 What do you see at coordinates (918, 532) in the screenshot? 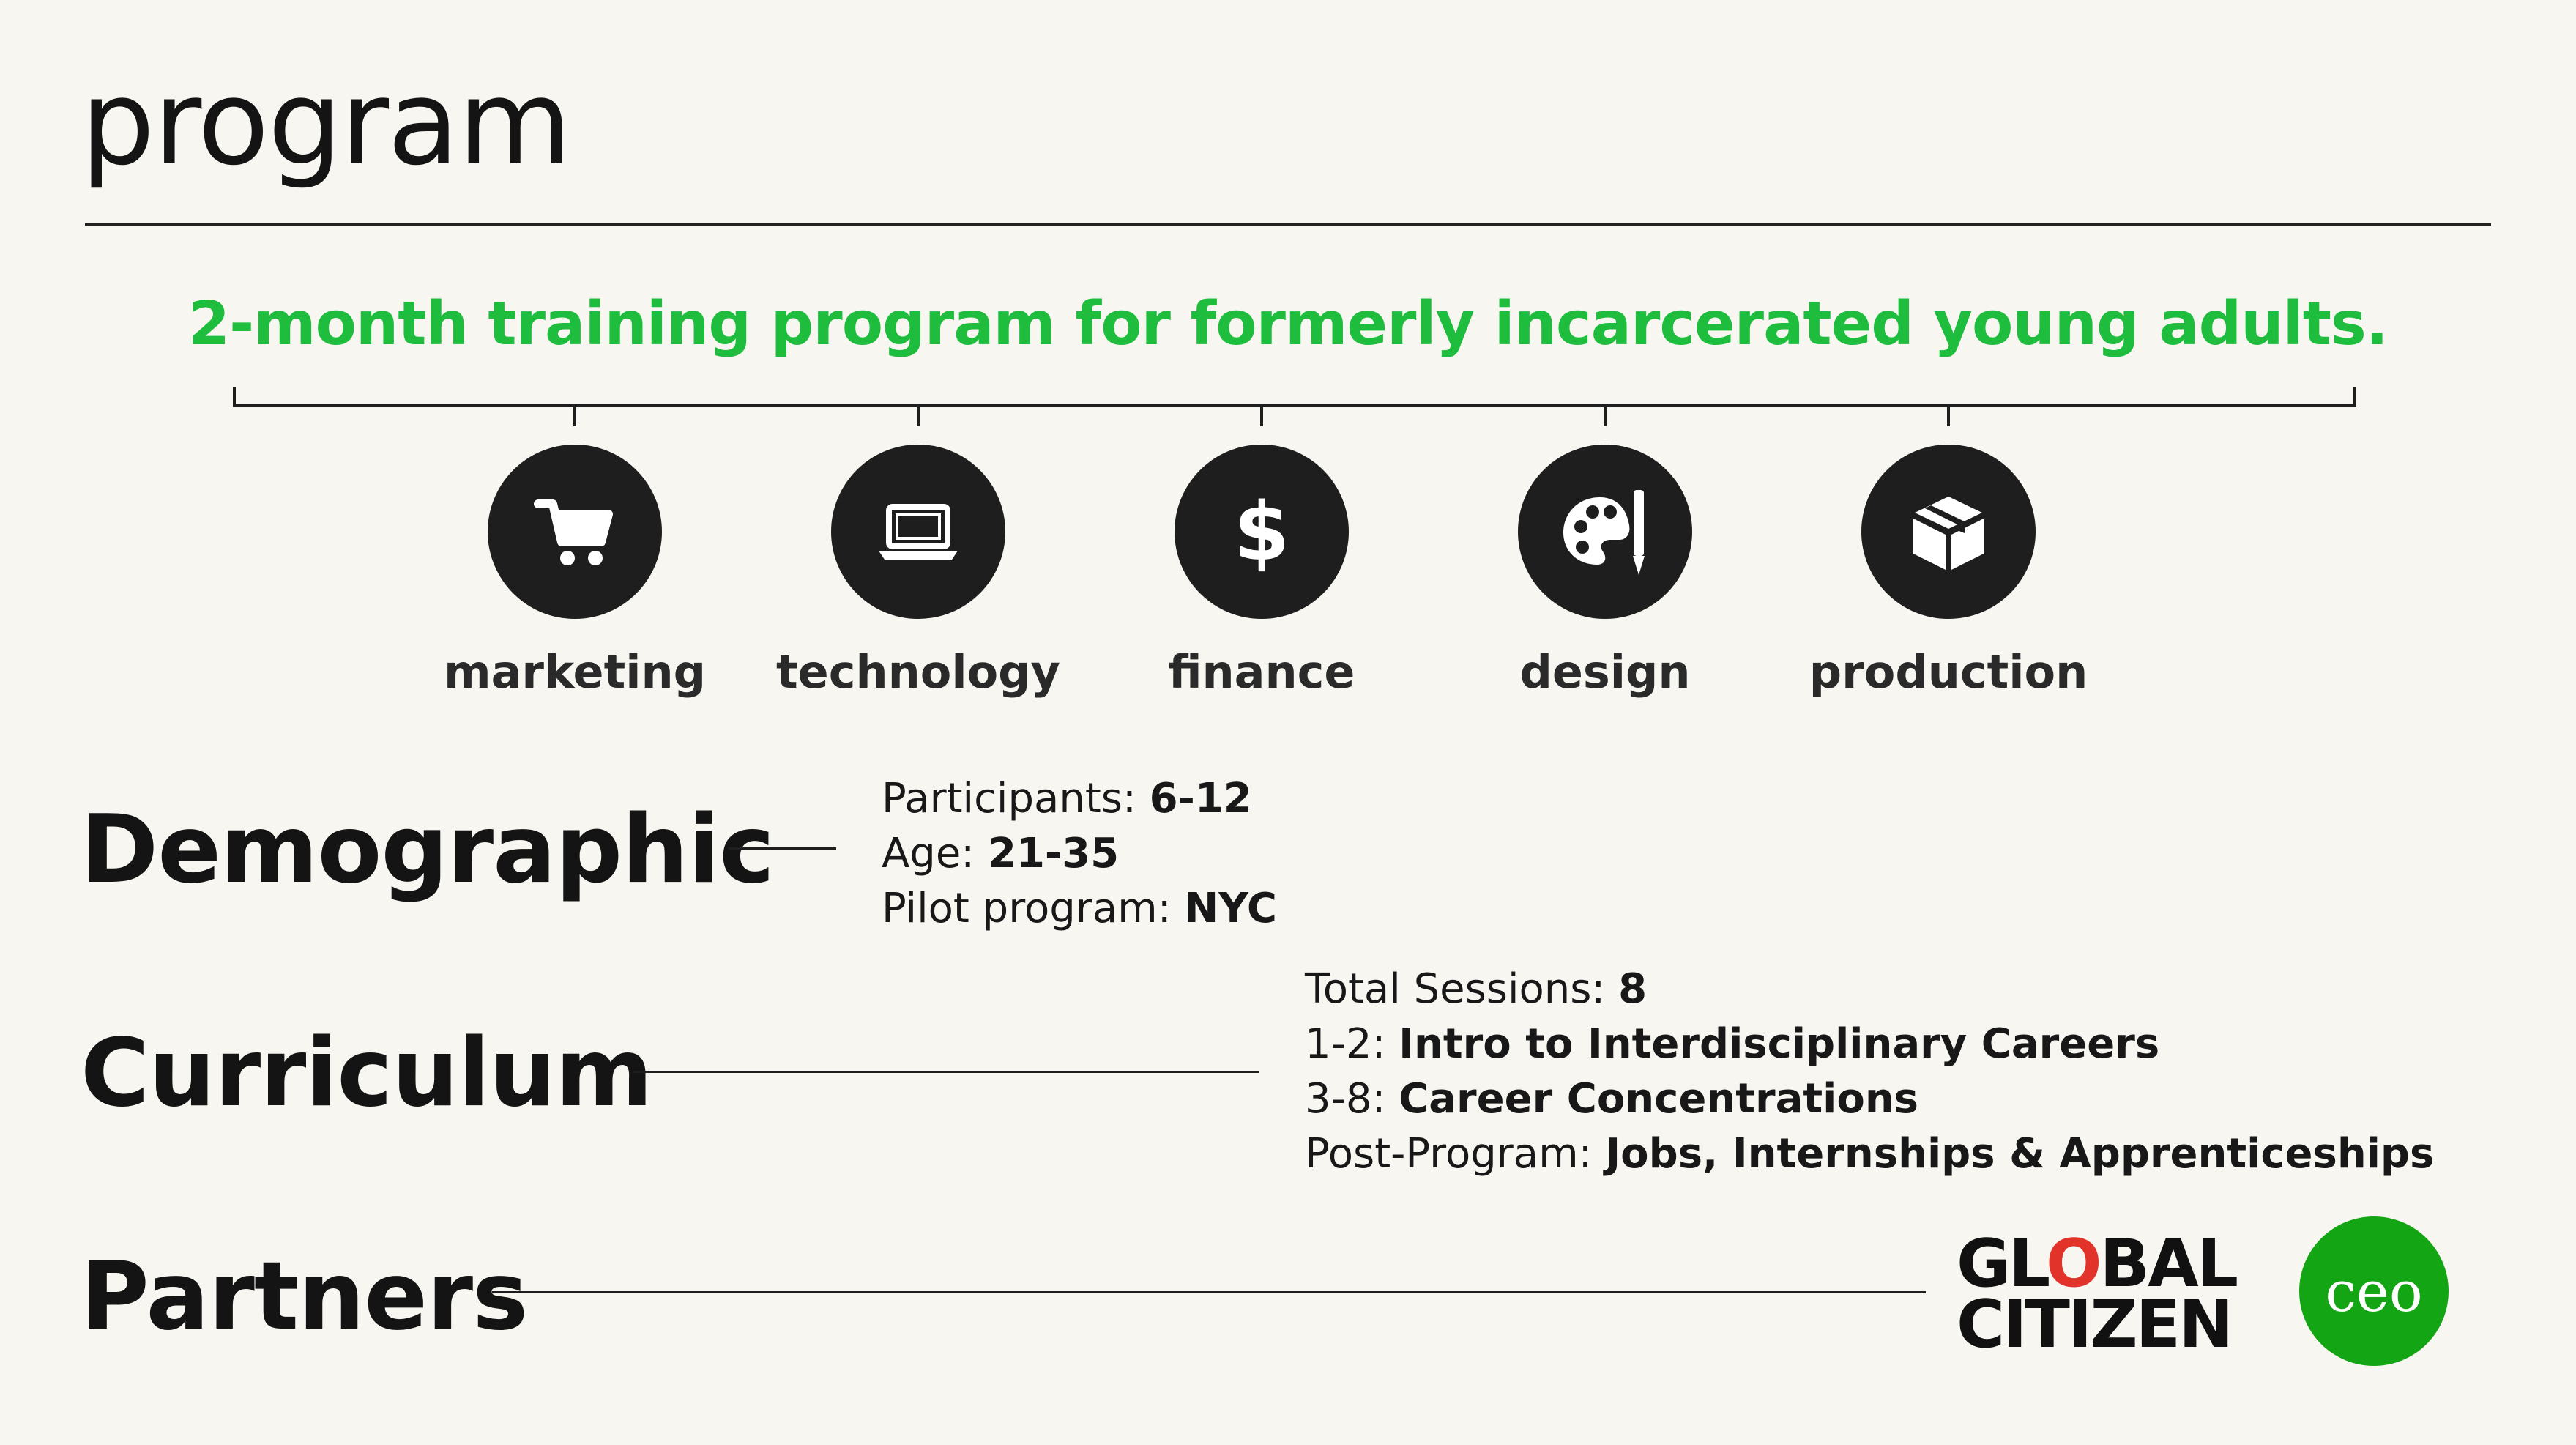
I see `laptop-icon` at bounding box center [918, 532].